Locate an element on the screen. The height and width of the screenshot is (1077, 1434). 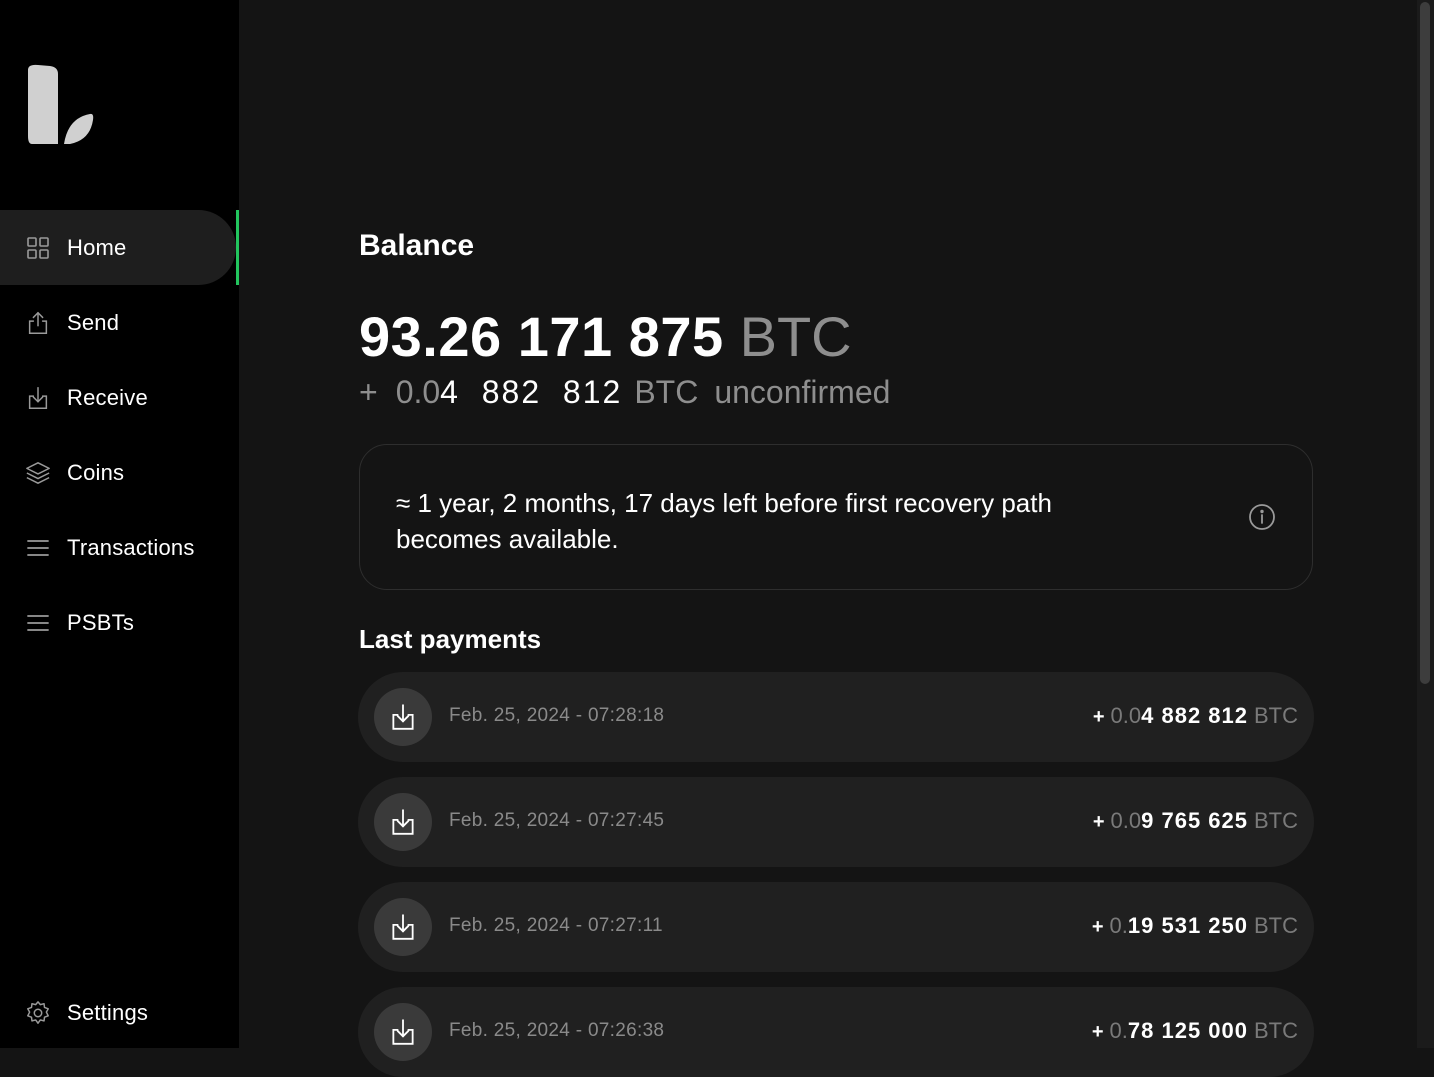
unconfirmed-value: 4 882 812 is located at coordinates (531, 392).